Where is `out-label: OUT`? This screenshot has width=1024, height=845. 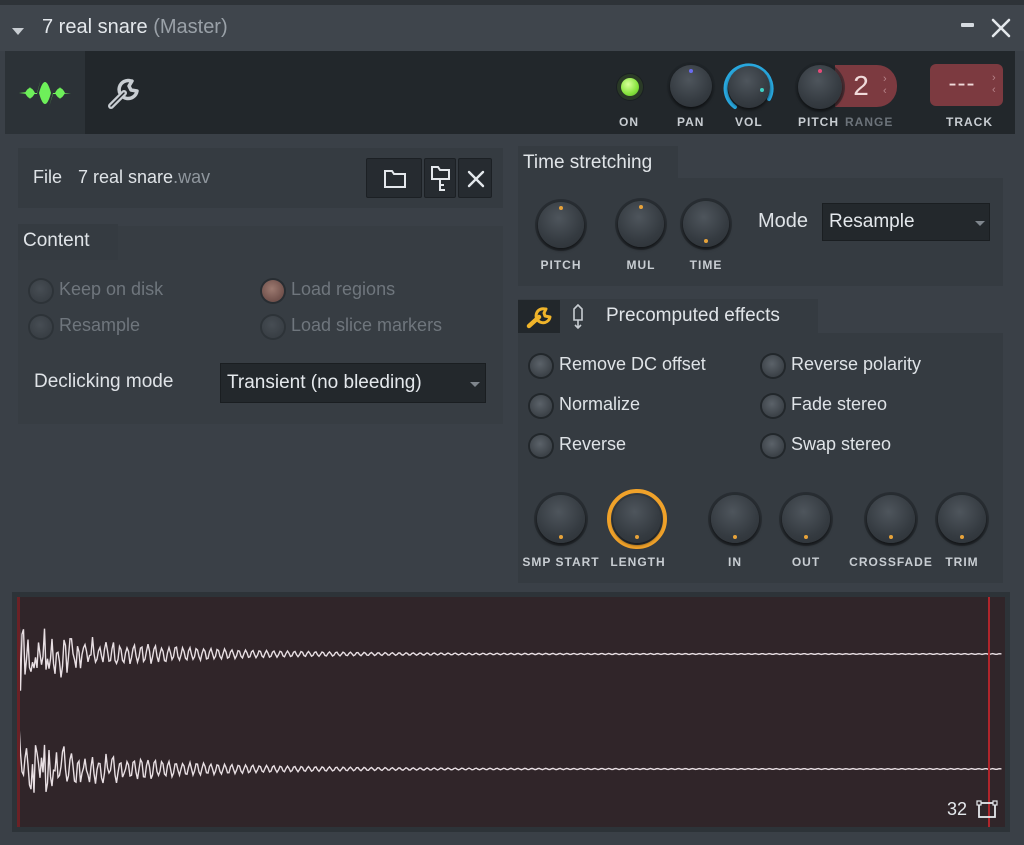
out-label: OUT is located at coordinates (806, 562).